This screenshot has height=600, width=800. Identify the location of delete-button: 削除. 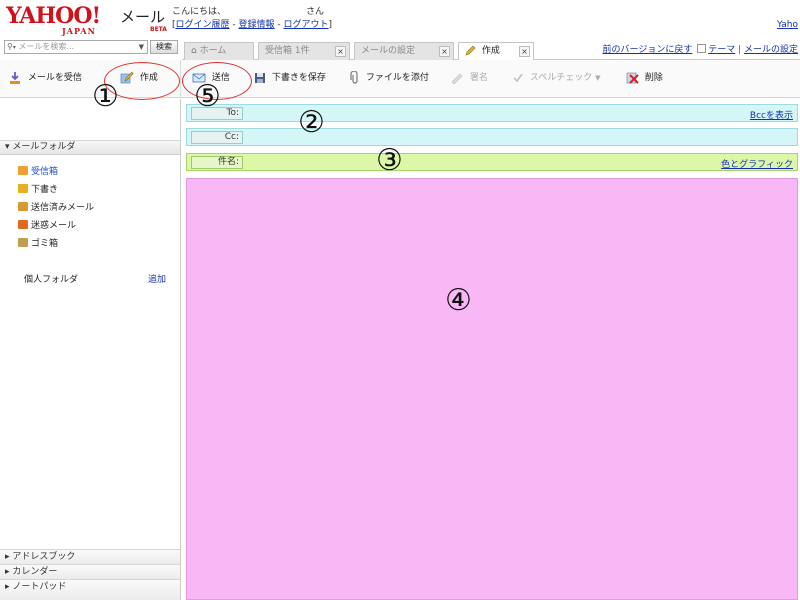
(644, 78).